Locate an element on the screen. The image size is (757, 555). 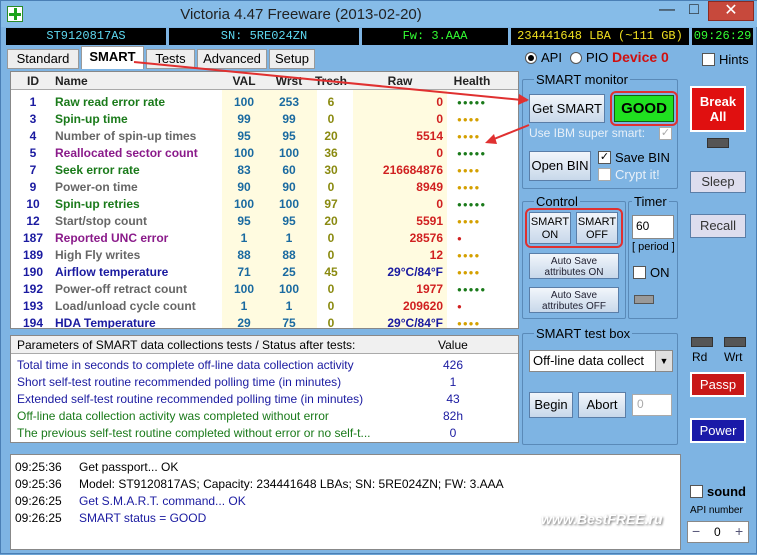
annotation-arrows is located at coordinates (507, 119).